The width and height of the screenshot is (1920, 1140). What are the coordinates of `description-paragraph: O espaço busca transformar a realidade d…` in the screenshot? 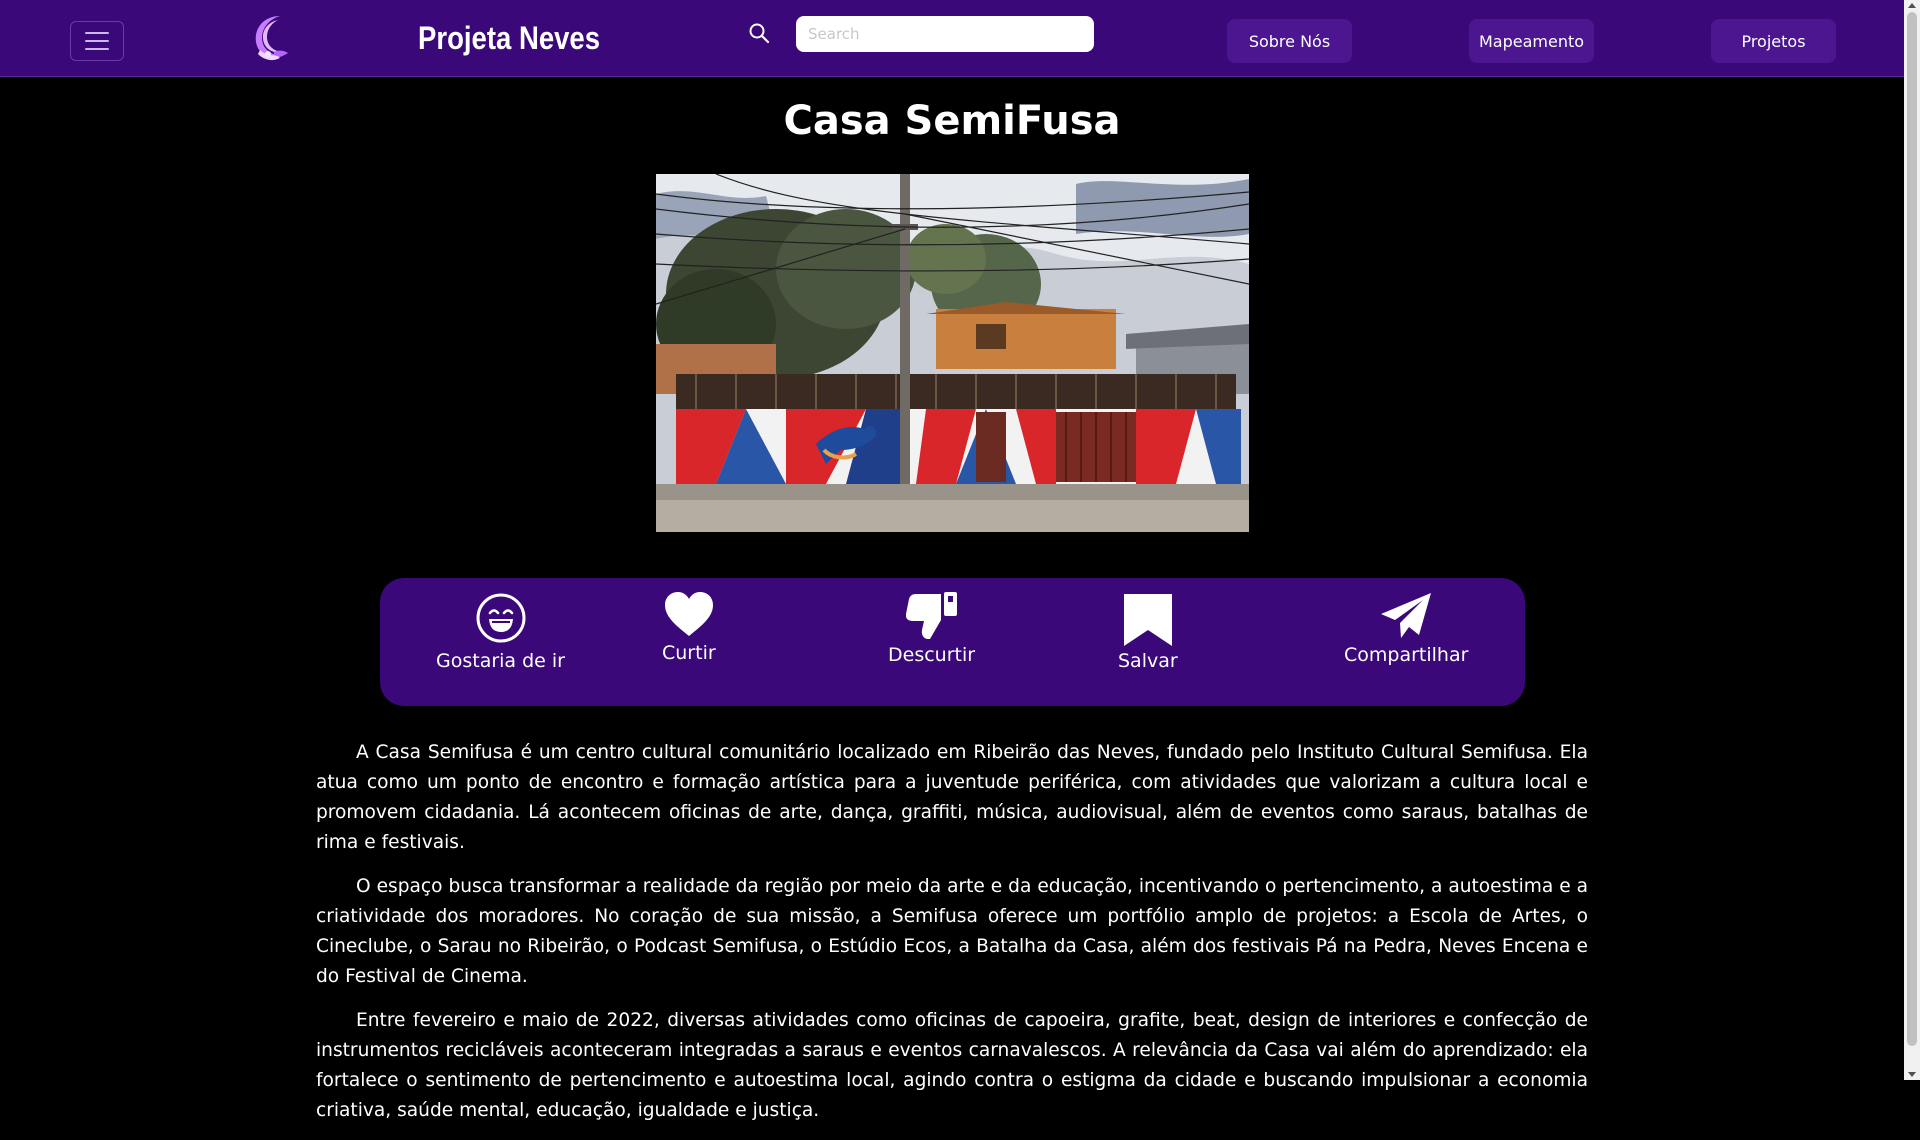 It's located at (952, 931).